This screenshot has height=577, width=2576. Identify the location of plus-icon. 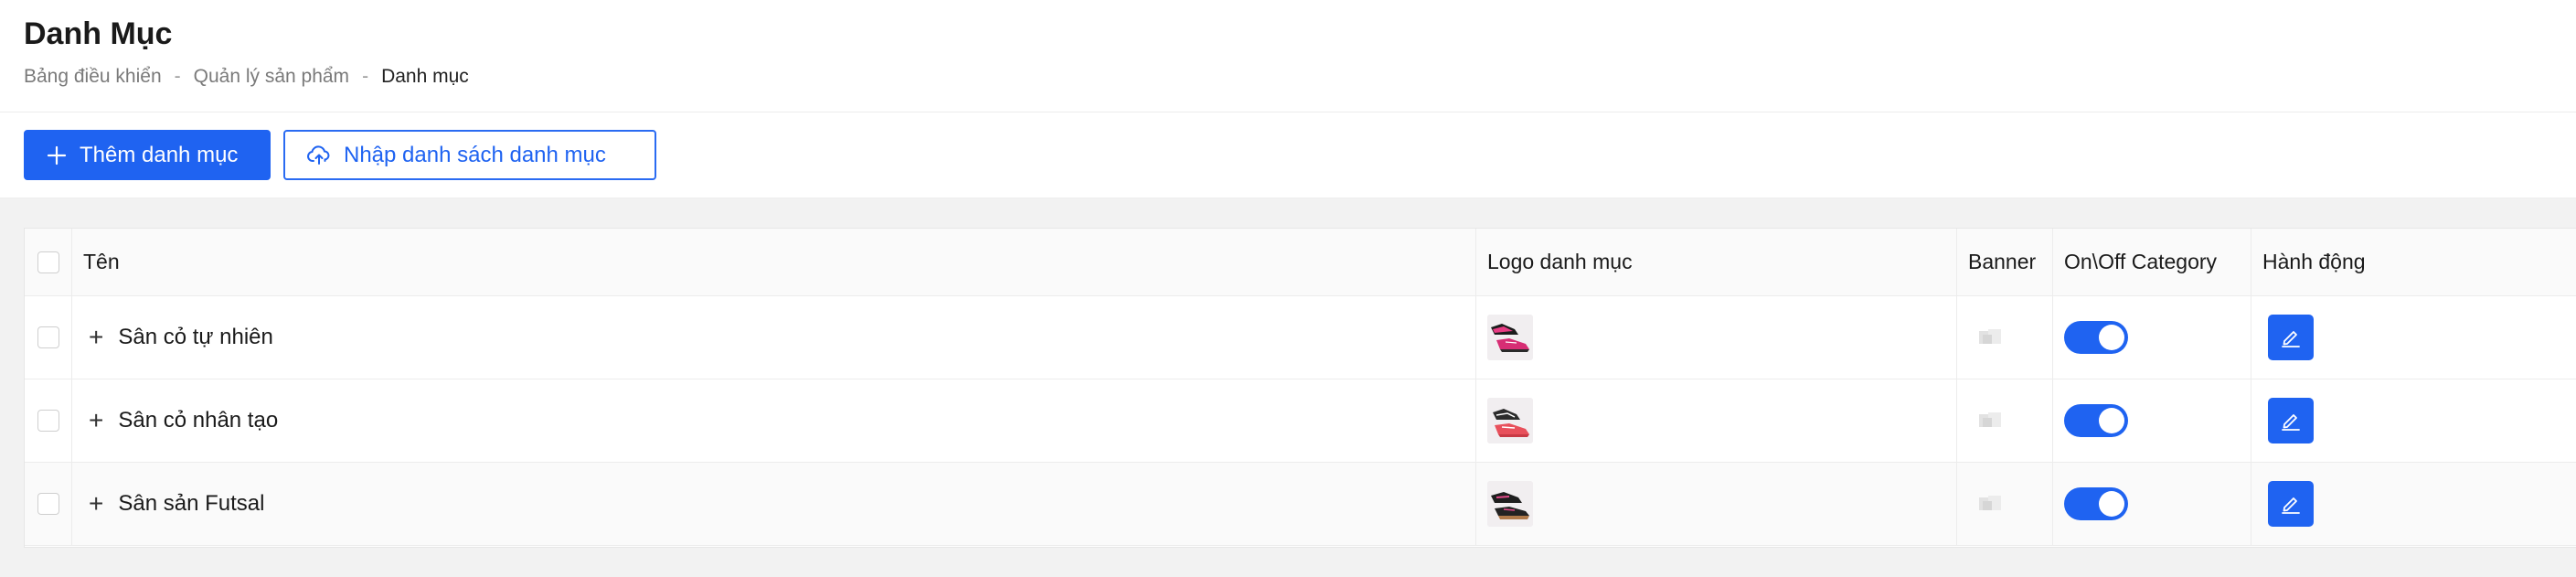
(57, 155).